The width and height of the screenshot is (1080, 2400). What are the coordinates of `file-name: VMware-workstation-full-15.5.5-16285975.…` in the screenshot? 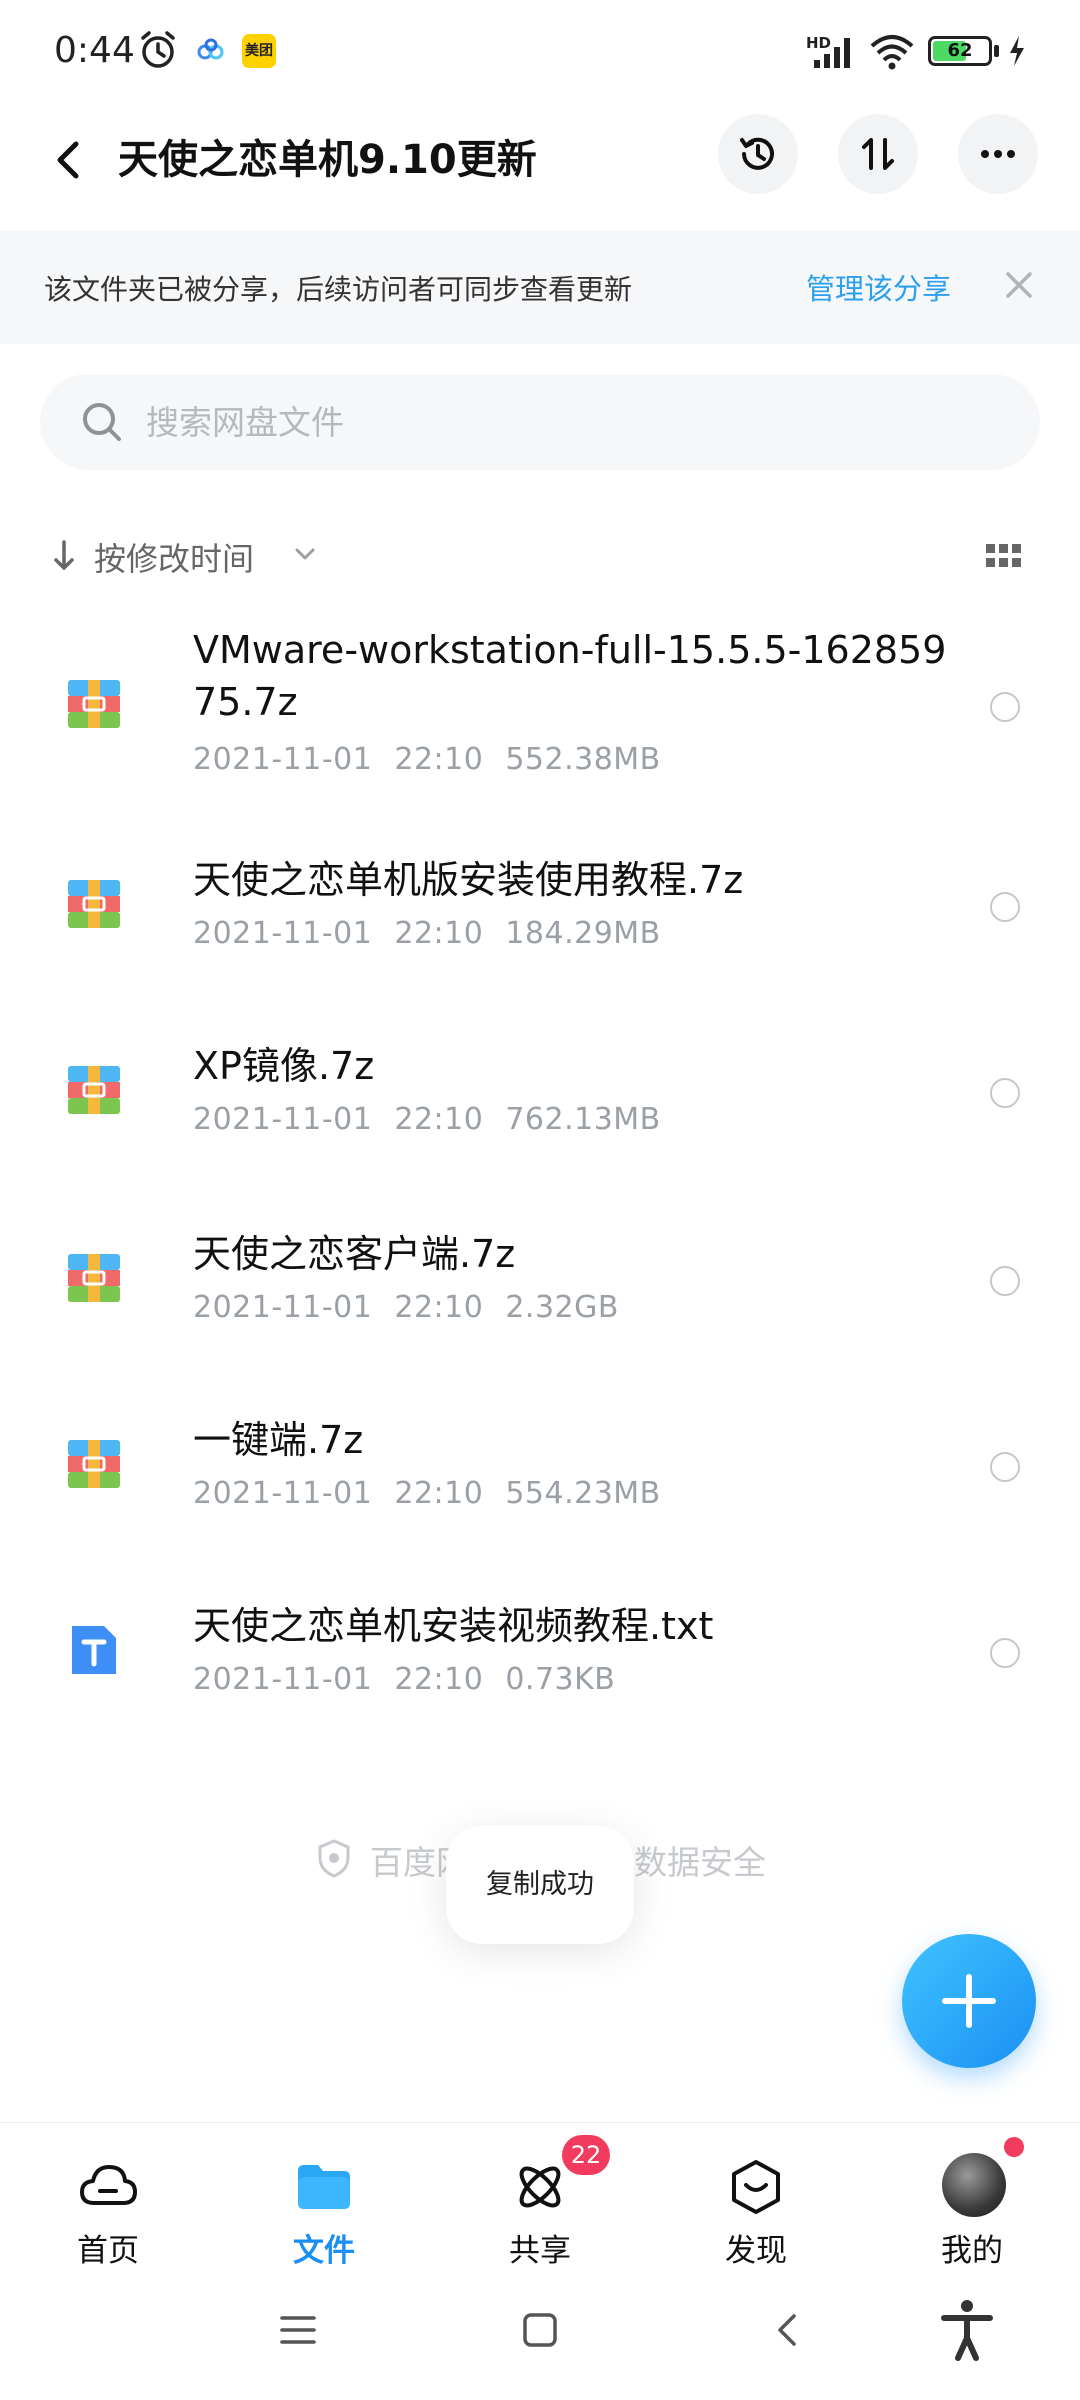 It's located at (570, 676).